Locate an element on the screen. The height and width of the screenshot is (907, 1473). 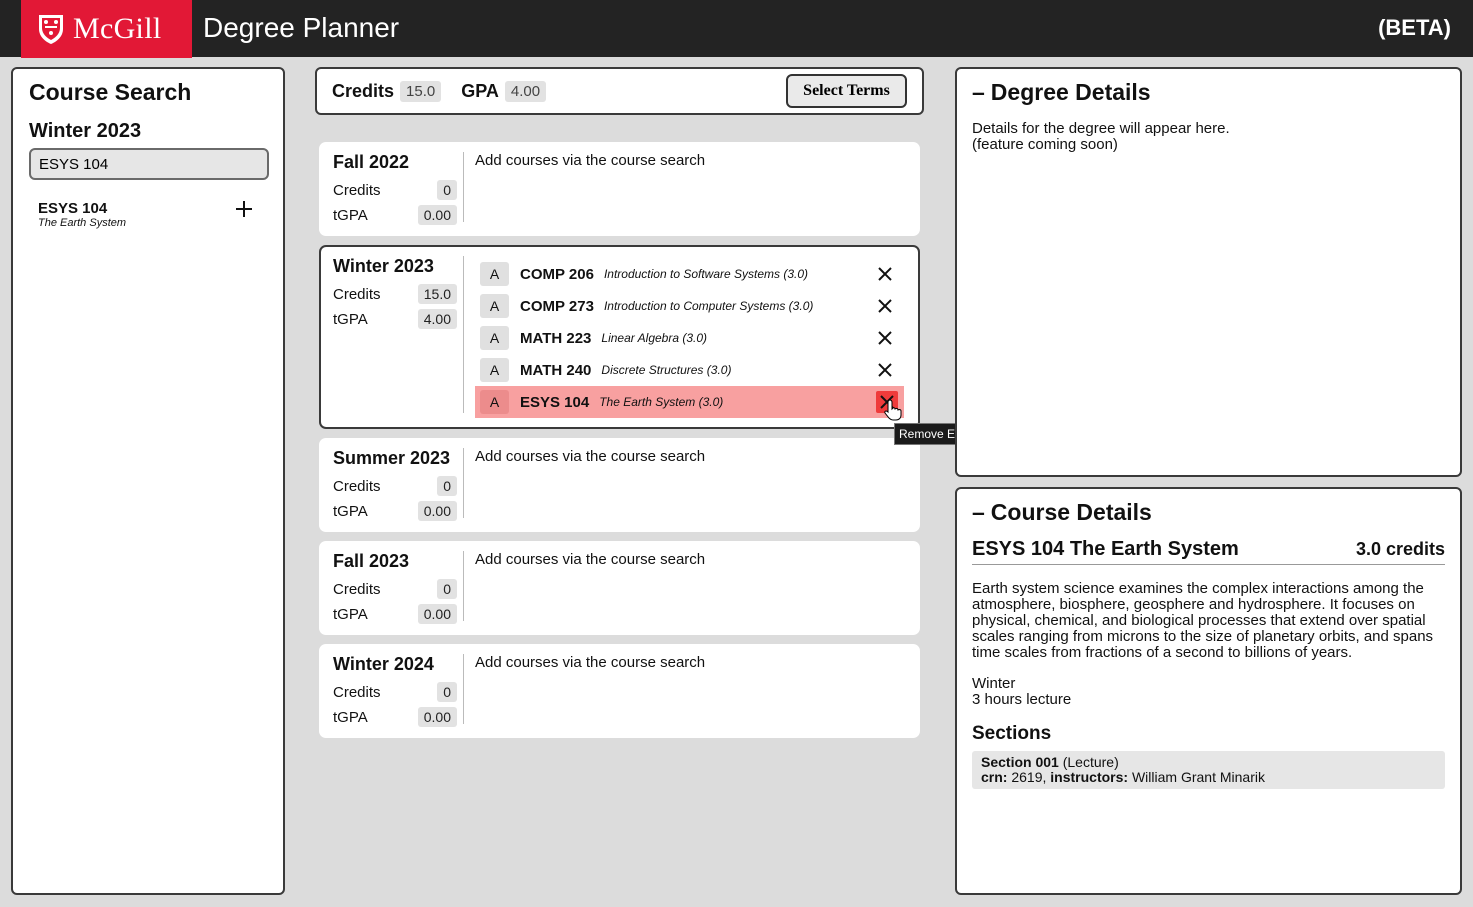
result-name: The Earth System is located at coordinates (82, 223).